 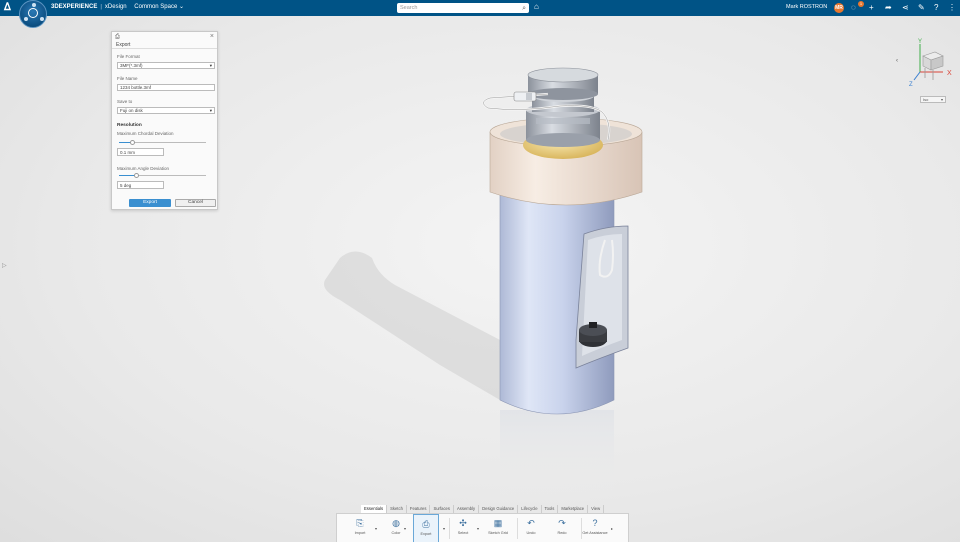 I want to click on search-input: Search ⌕, so click(x=463, y=8).